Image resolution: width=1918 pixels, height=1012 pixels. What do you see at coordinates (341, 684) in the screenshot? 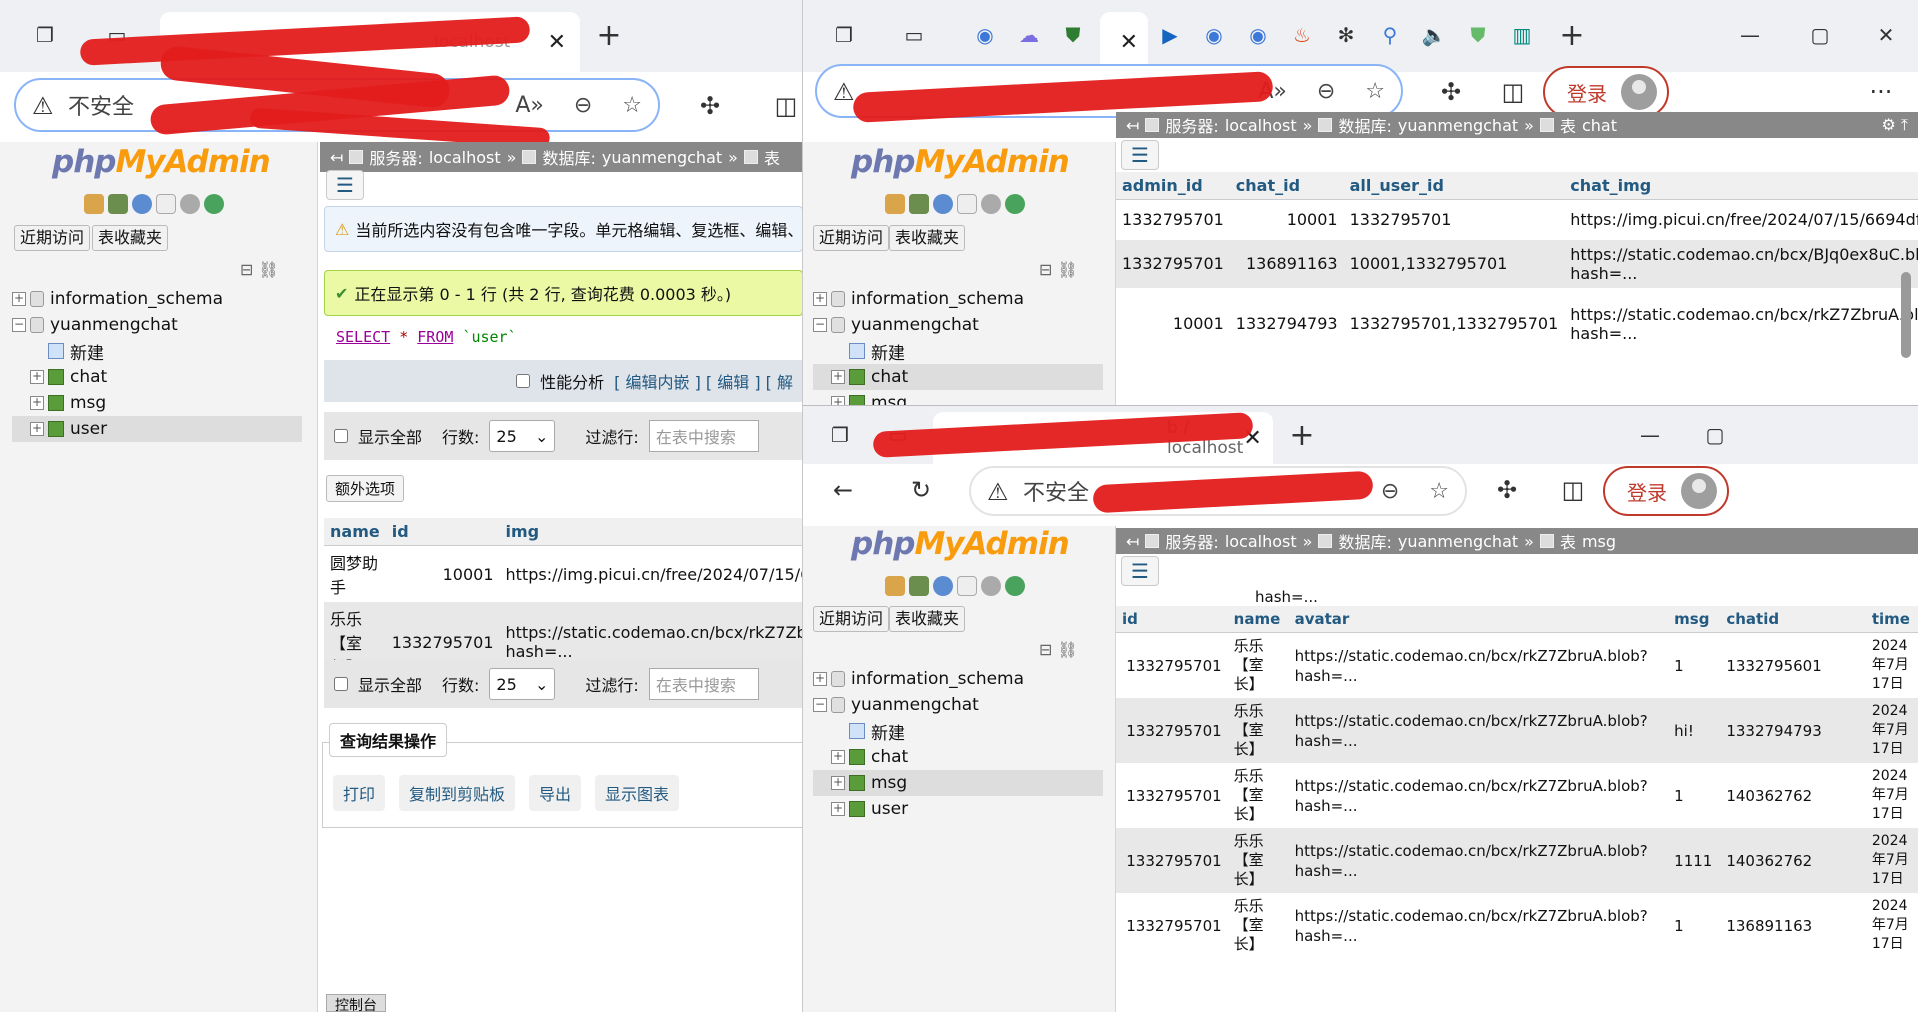
I see `show-all-checkbox` at bounding box center [341, 684].